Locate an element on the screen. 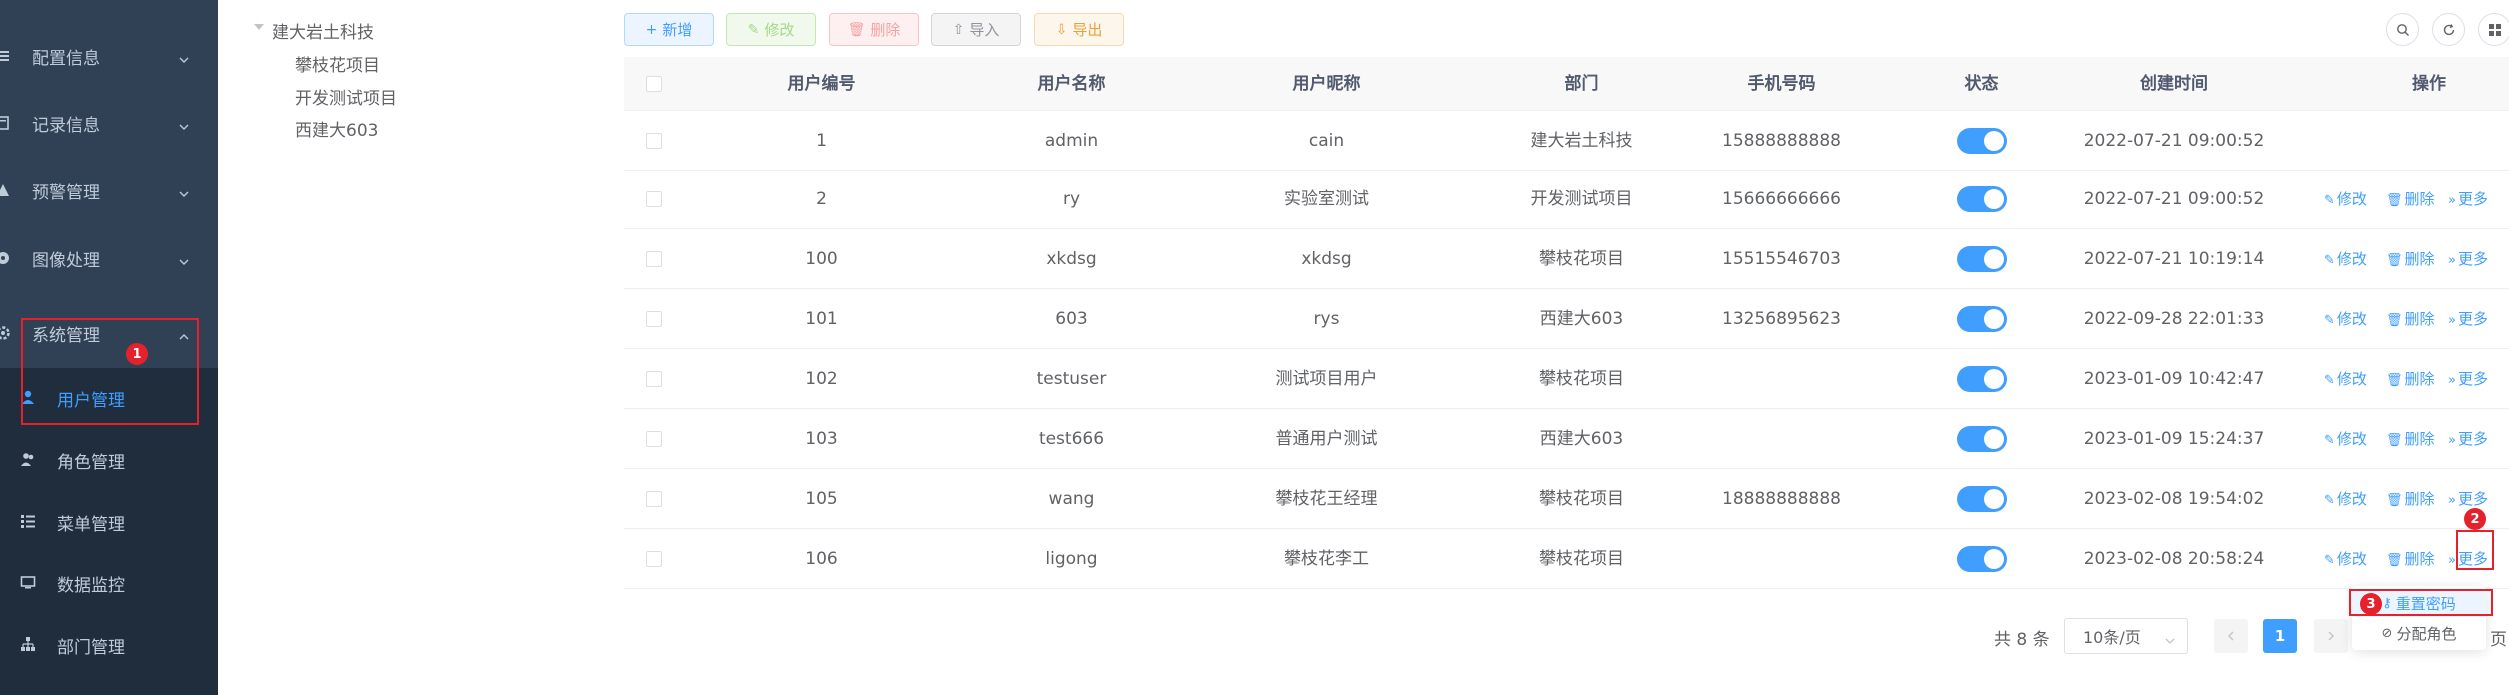 The width and height of the screenshot is (2509, 695). sidebar-item-alerts: 预警管理 is located at coordinates (109, 190).